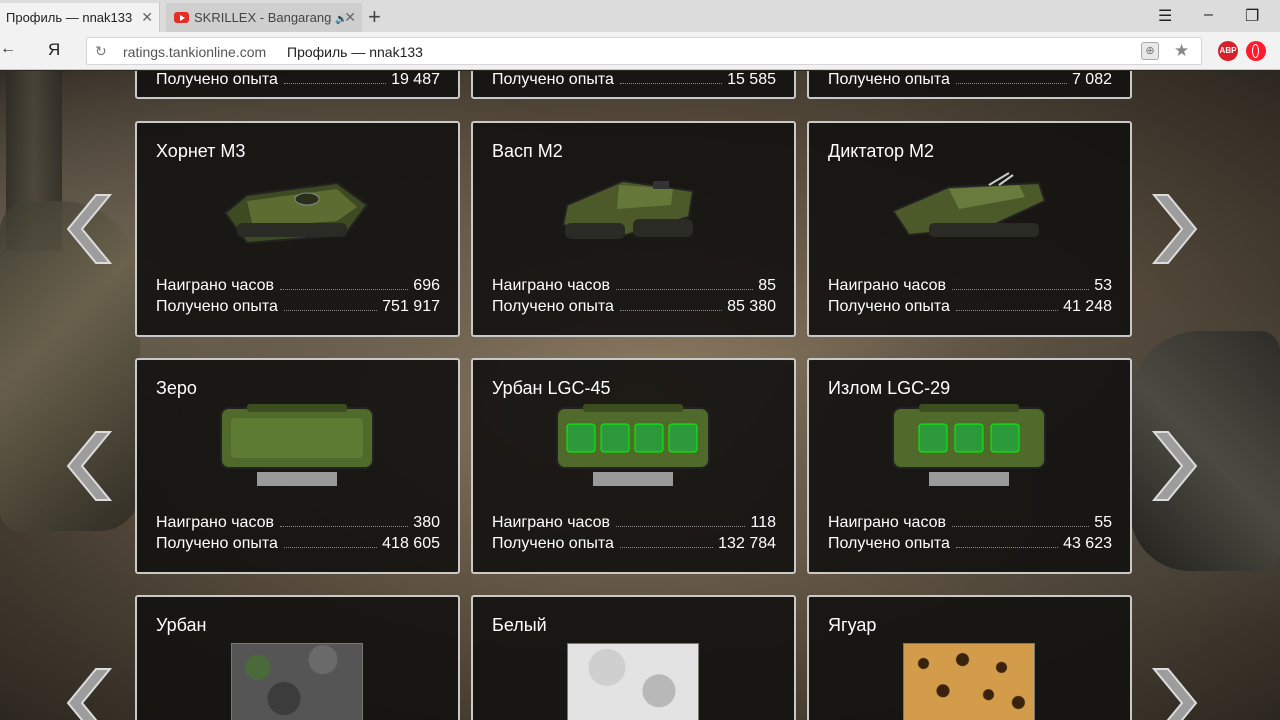 The image size is (1280, 720). What do you see at coordinates (970, 285) in the screenshot?
I see `stat-hours-row: Наиграно часов 53` at bounding box center [970, 285].